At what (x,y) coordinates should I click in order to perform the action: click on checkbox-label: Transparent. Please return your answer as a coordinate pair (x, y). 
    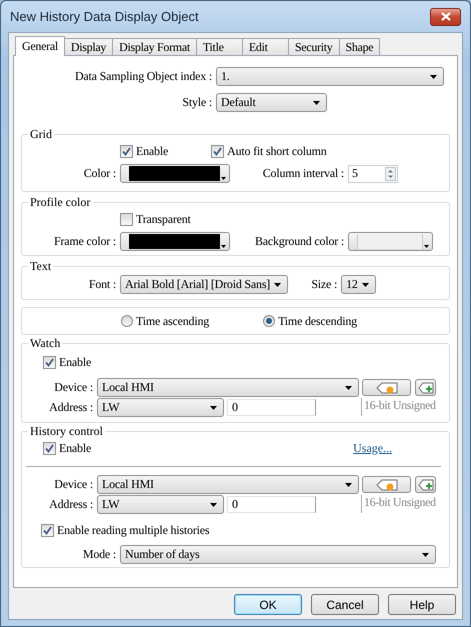
    Looking at the image, I should click on (163, 219).